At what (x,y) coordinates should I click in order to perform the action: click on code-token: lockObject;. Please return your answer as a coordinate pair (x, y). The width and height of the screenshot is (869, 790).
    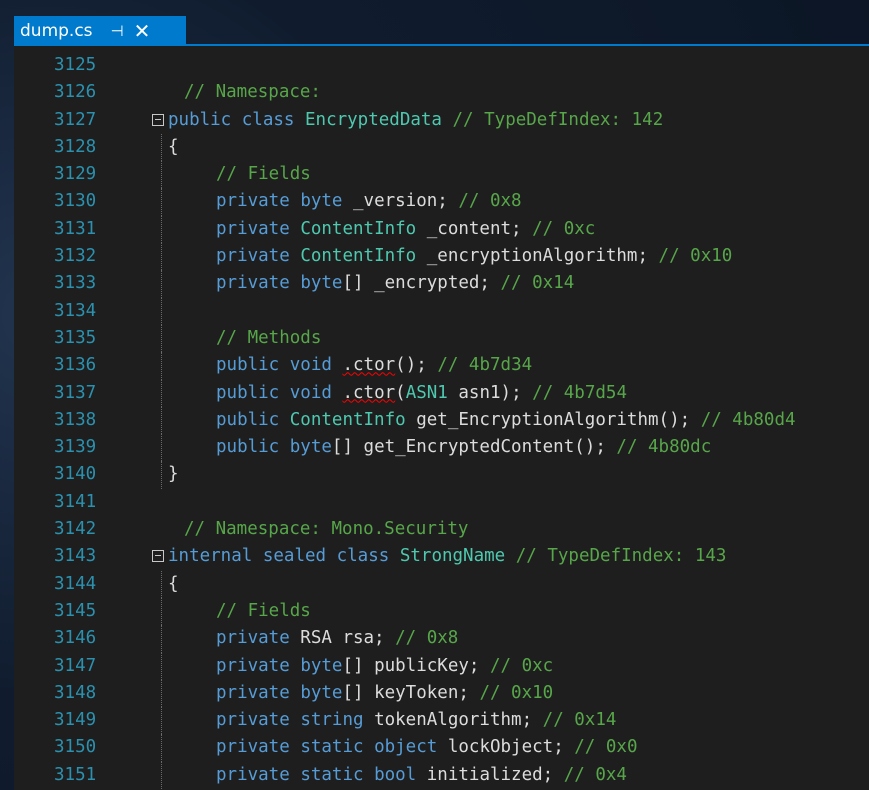
    Looking at the image, I should click on (506, 747).